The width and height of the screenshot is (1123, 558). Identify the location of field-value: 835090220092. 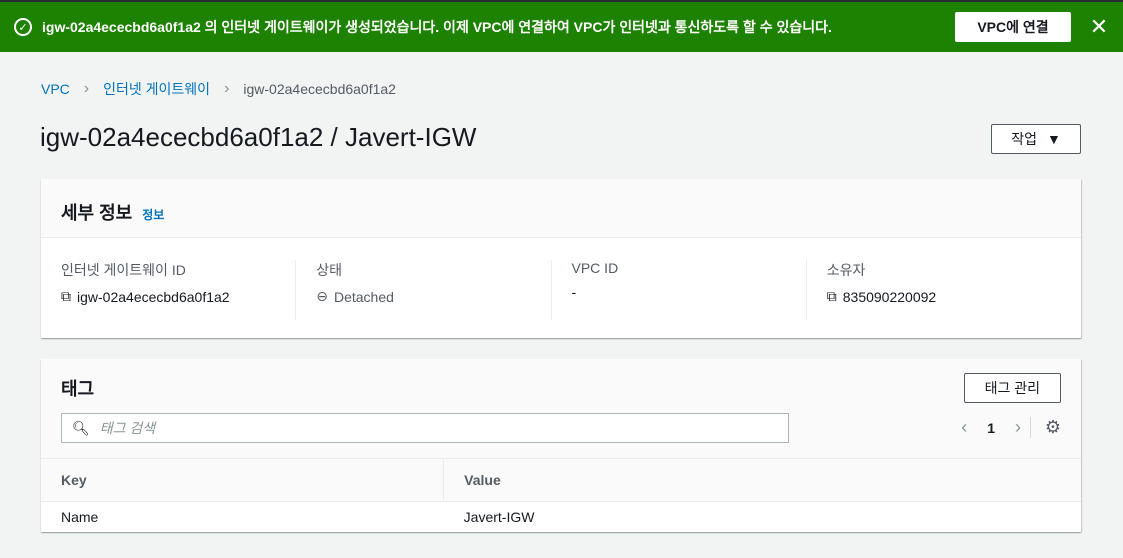
(889, 296).